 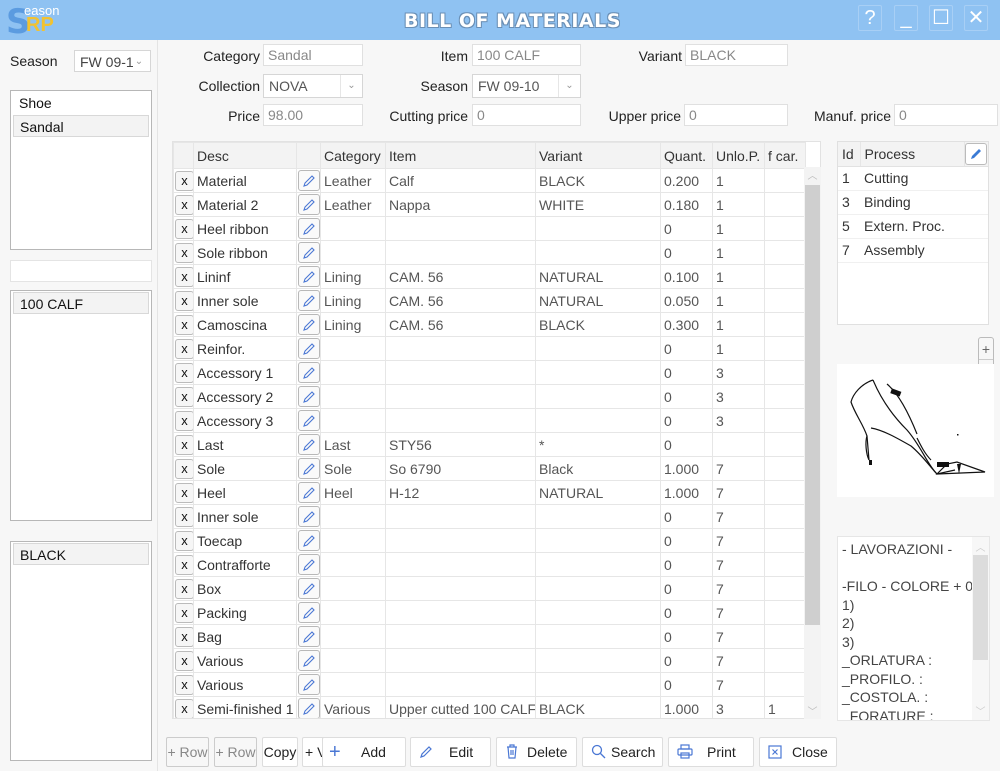 What do you see at coordinates (686, 707) in the screenshot?
I see `cell-quant: 1.000` at bounding box center [686, 707].